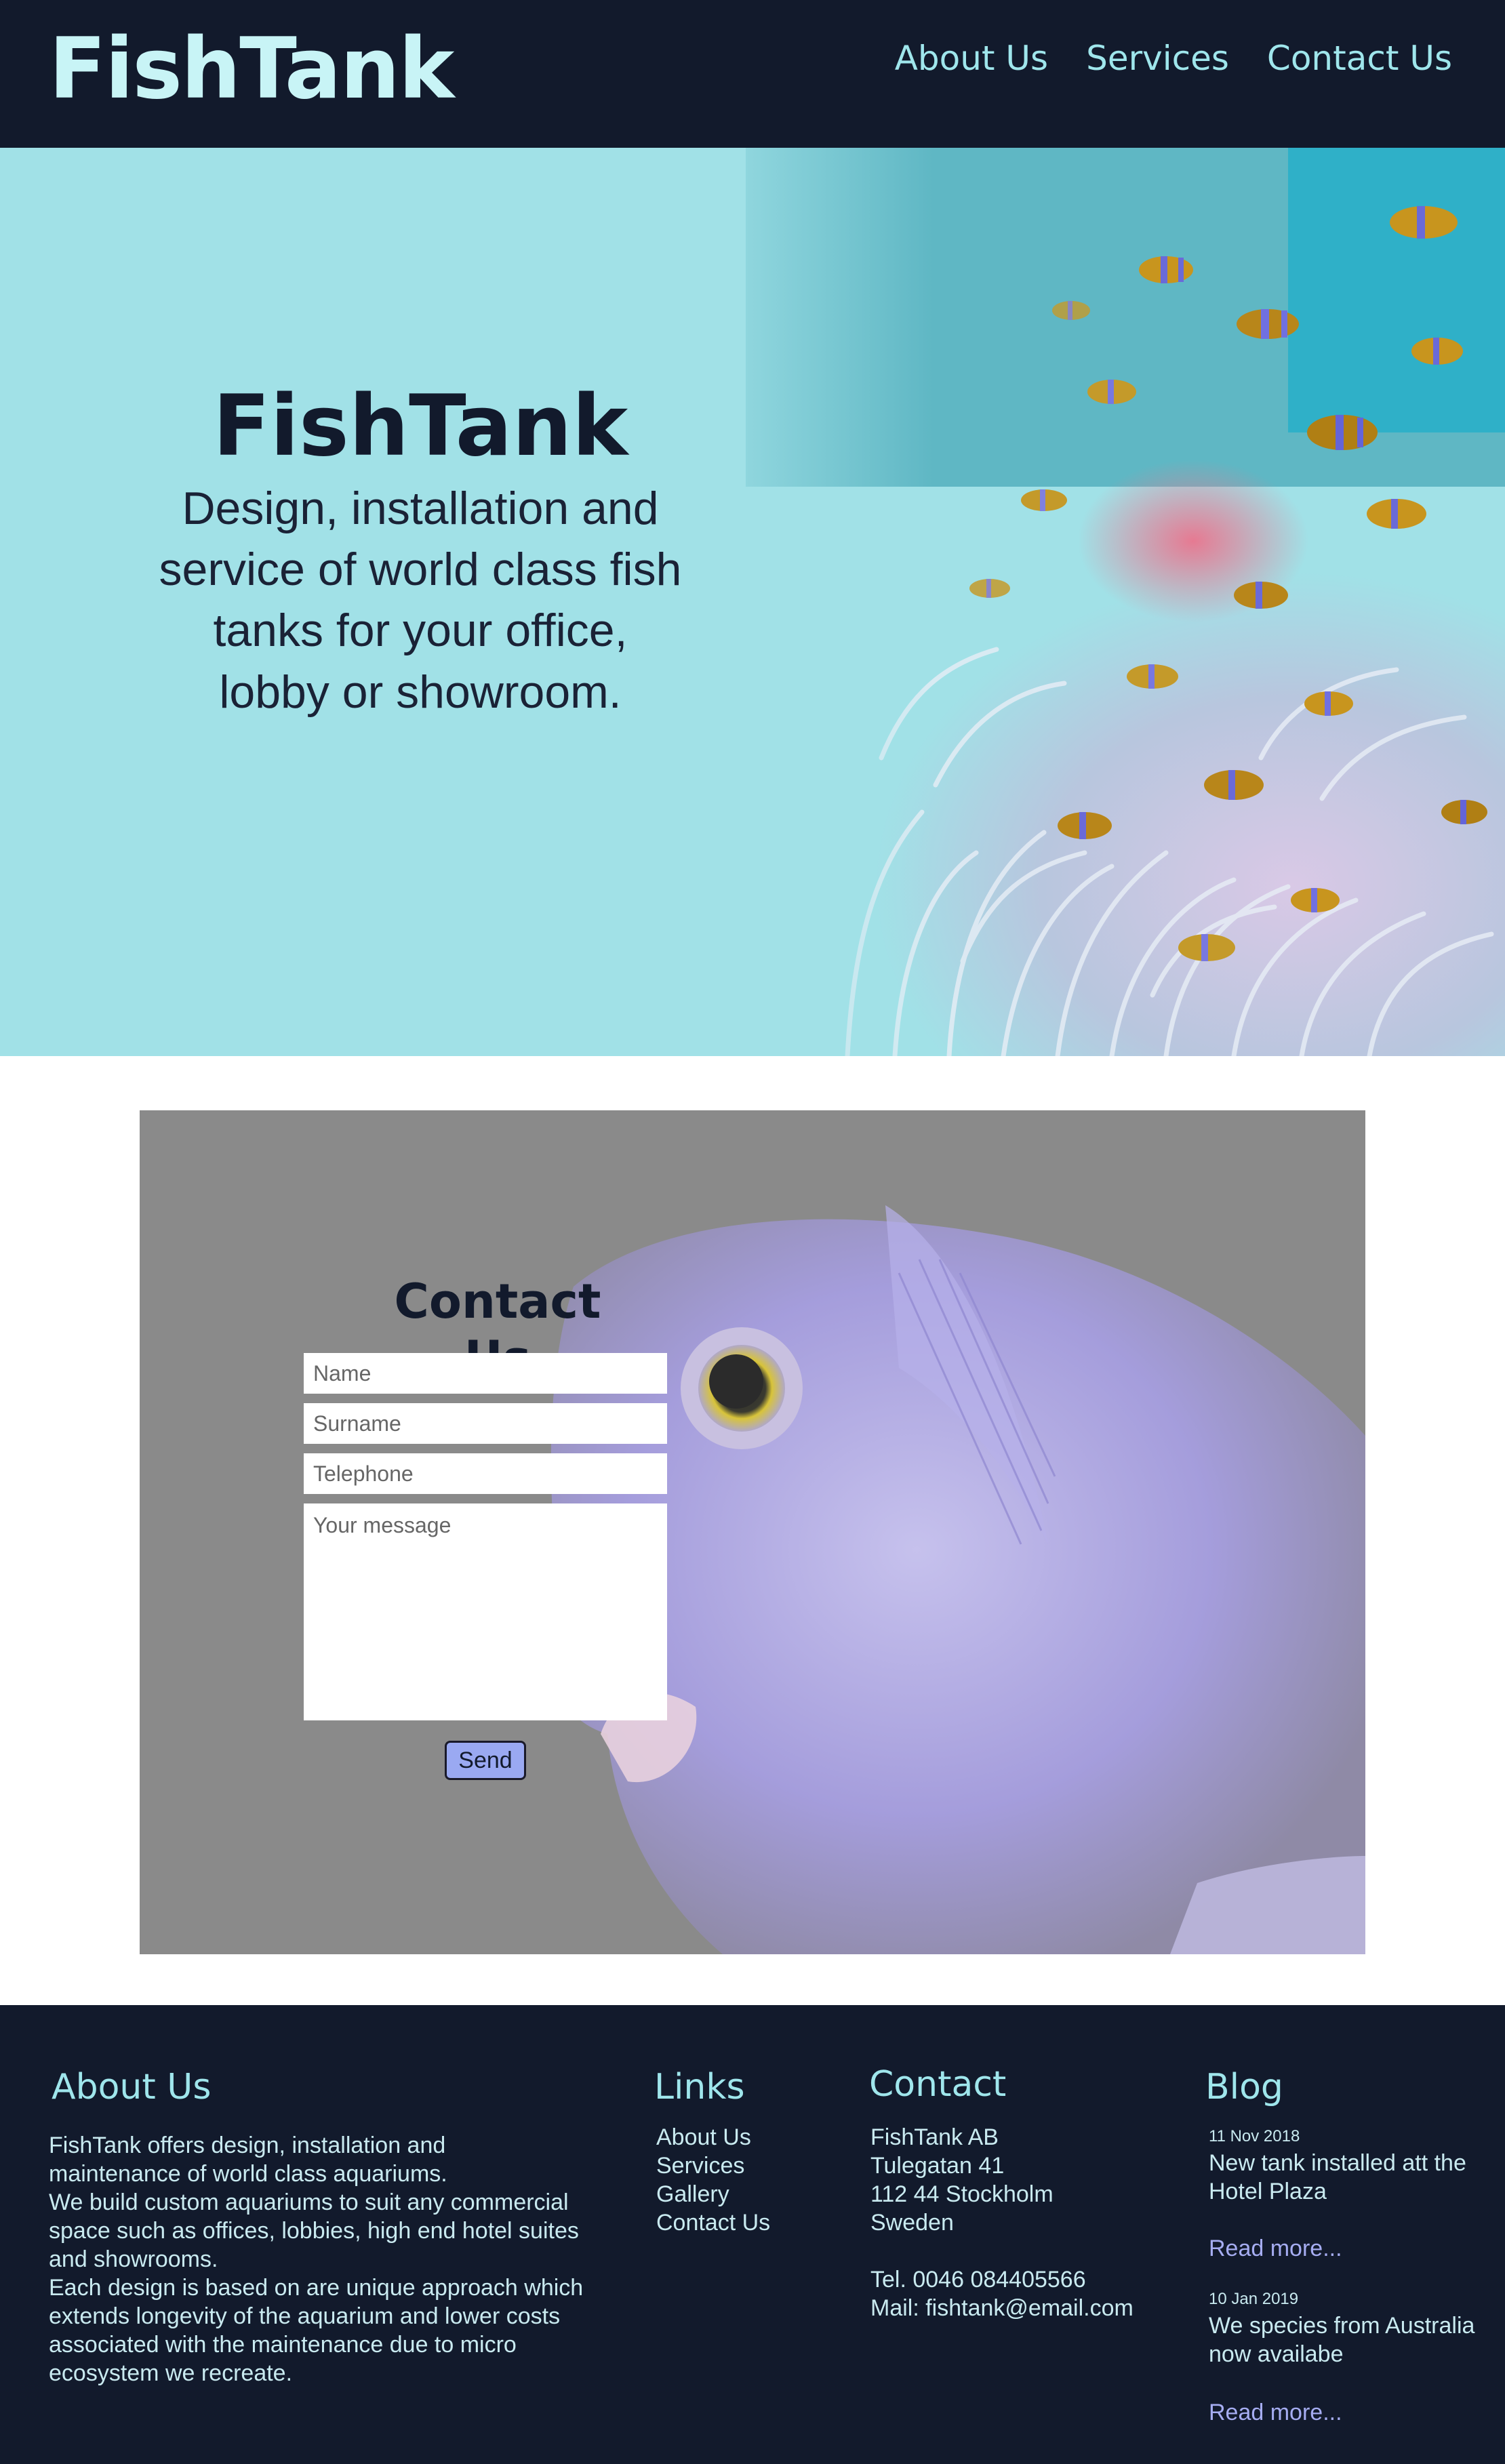 This screenshot has width=1505, height=2464. What do you see at coordinates (699, 2087) in the screenshot?
I see `footer-links-heading: Links` at bounding box center [699, 2087].